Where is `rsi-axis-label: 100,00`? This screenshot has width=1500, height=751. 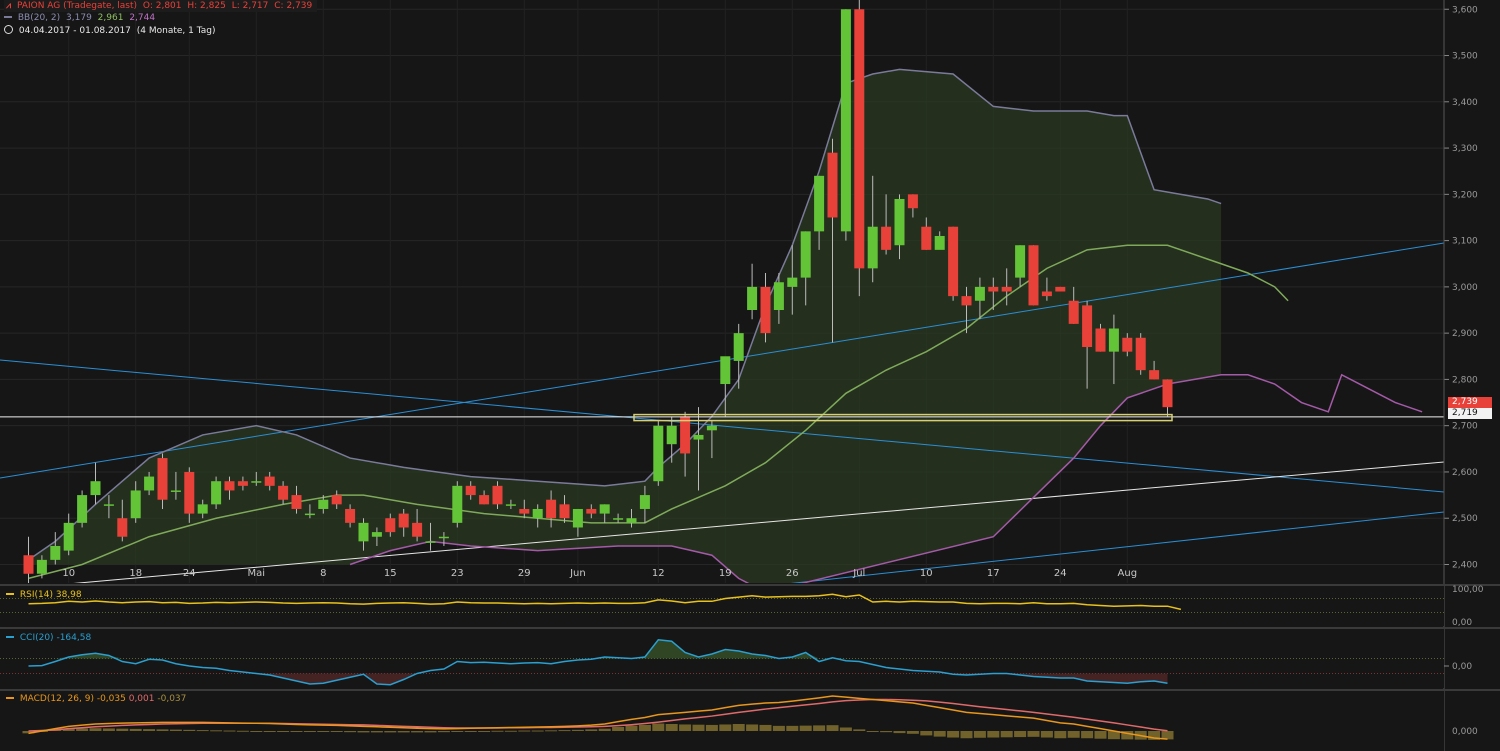
rsi-axis-label: 100,00 is located at coordinates (1468, 590).